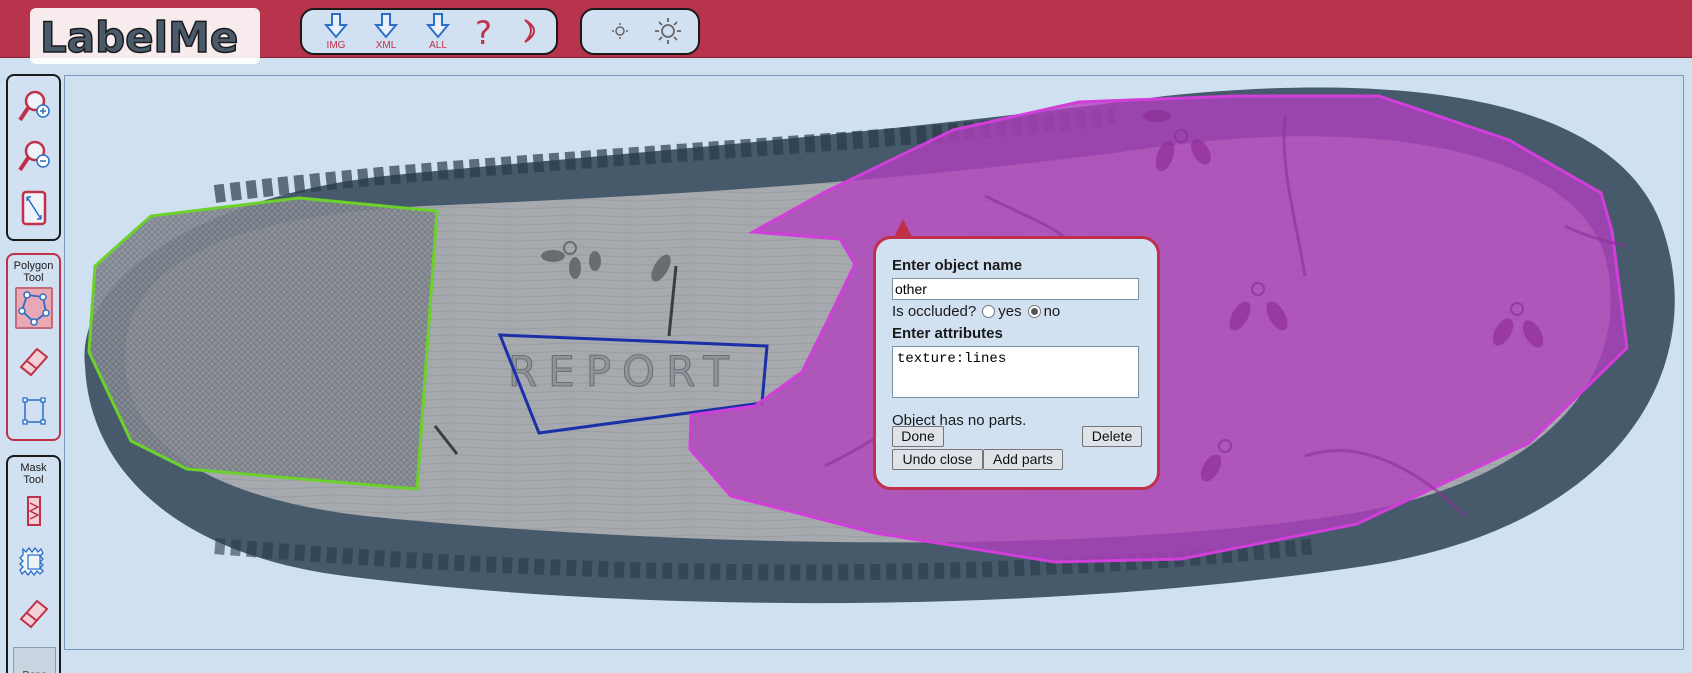 The image size is (1692, 673). Describe the element at coordinates (438, 45) in the screenshot. I see `download-all-label: ALL` at that location.